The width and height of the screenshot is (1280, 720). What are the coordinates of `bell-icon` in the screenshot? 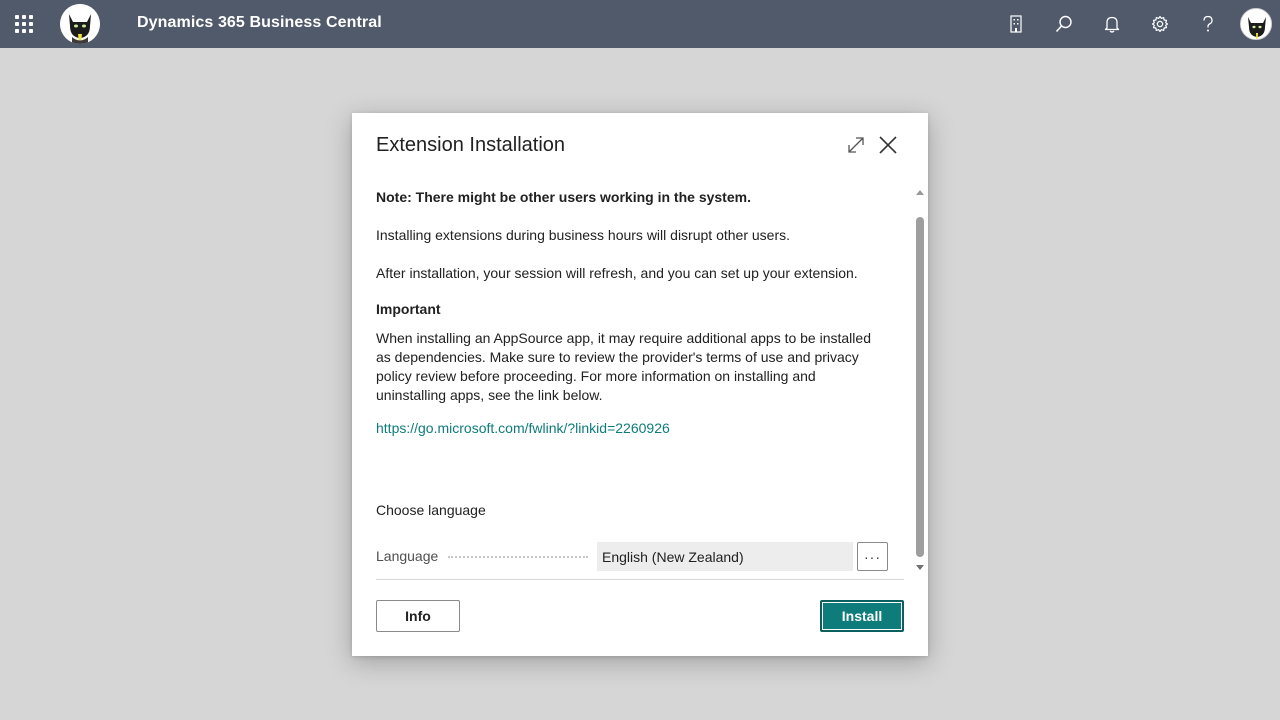 It's located at (1112, 24).